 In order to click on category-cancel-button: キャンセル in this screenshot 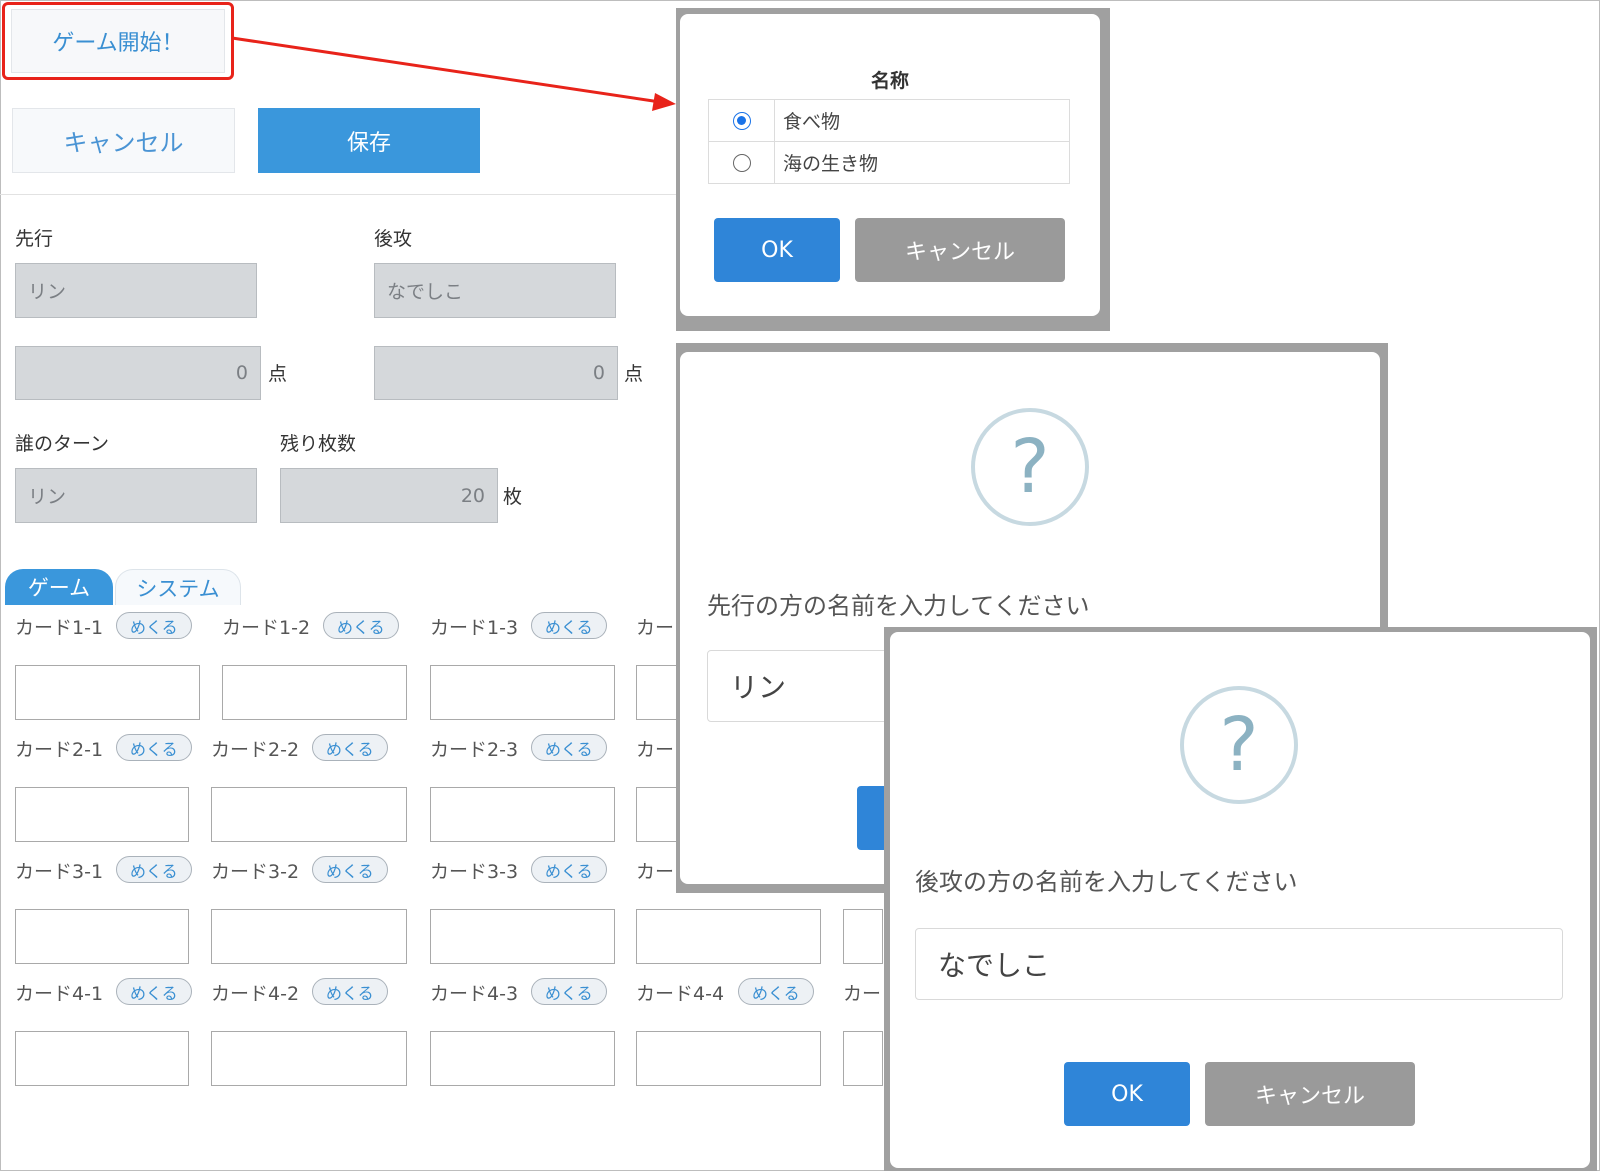, I will do `click(960, 250)`.